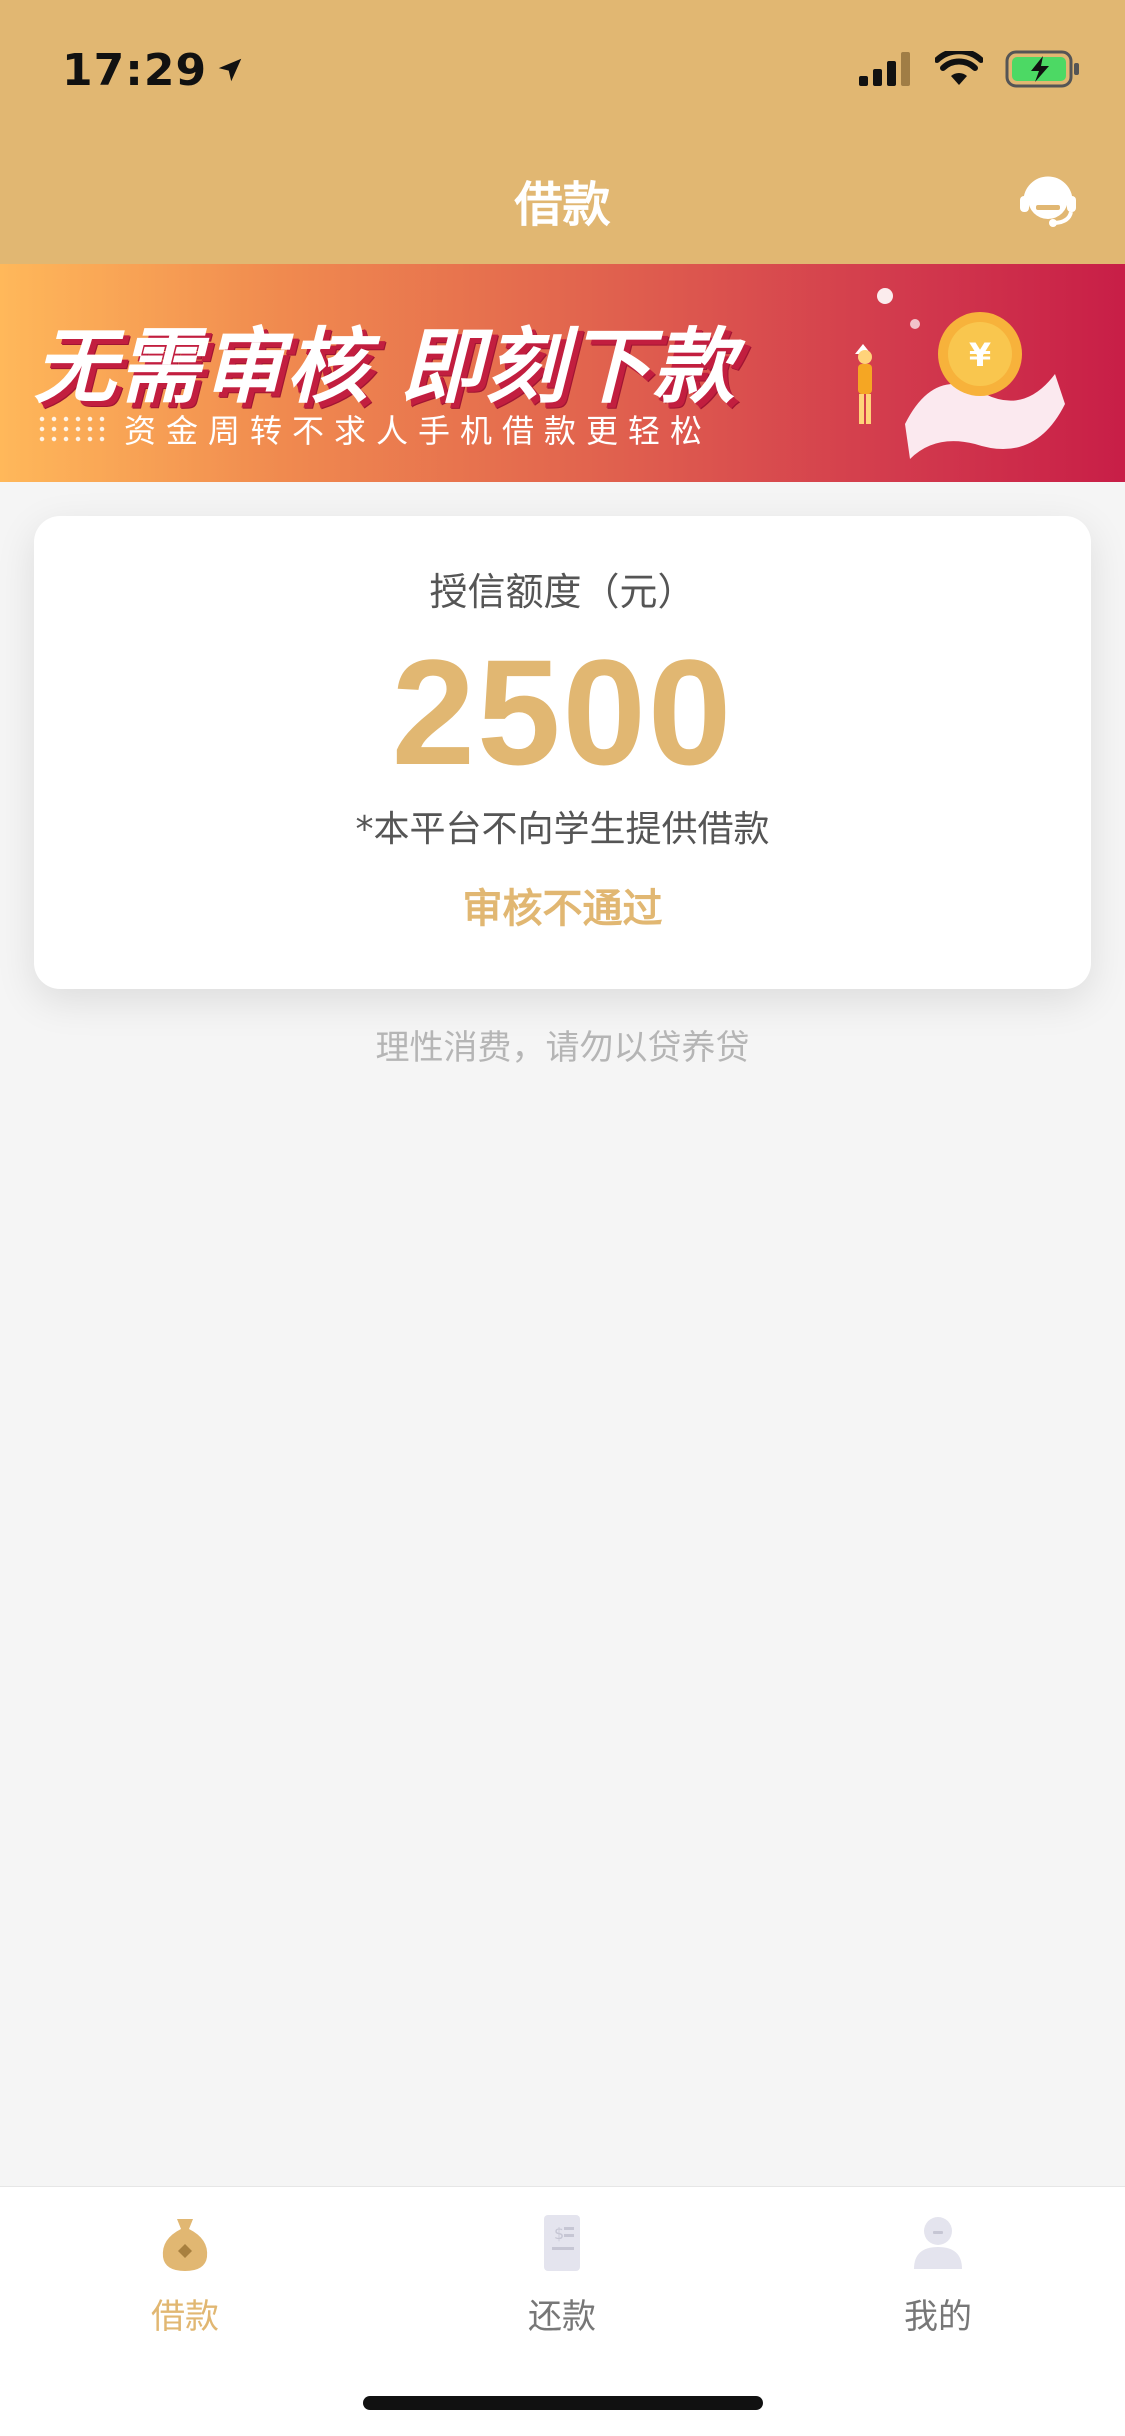 This screenshot has height=2436, width=1125. Describe the element at coordinates (959, 68) in the screenshot. I see `wifi-icon` at that location.